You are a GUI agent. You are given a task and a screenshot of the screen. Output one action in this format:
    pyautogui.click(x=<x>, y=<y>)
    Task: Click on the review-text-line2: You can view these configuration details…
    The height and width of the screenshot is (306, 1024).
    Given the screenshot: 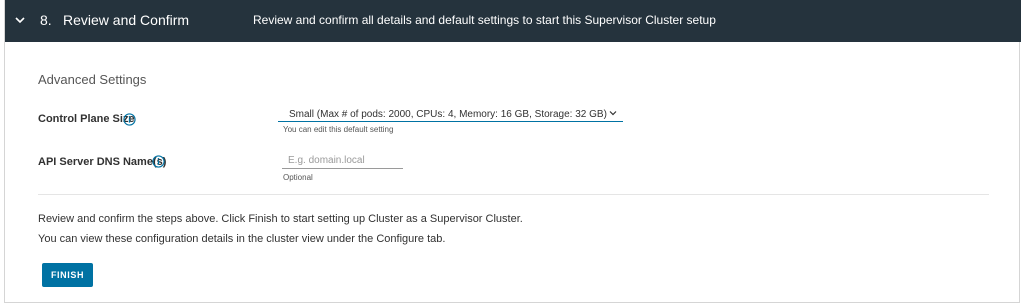 What is the action you would take?
    pyautogui.click(x=242, y=239)
    